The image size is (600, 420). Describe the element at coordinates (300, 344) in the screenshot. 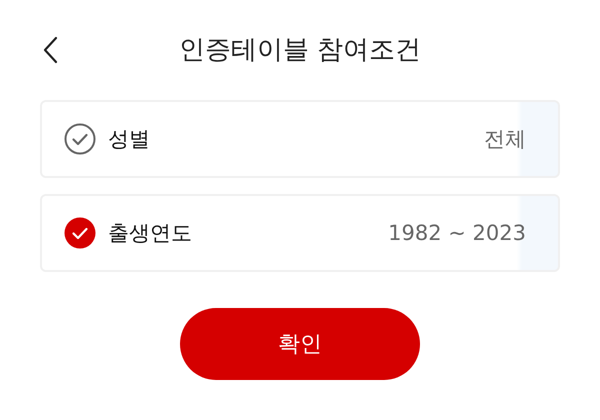

I see `confirm-button: 확인` at that location.